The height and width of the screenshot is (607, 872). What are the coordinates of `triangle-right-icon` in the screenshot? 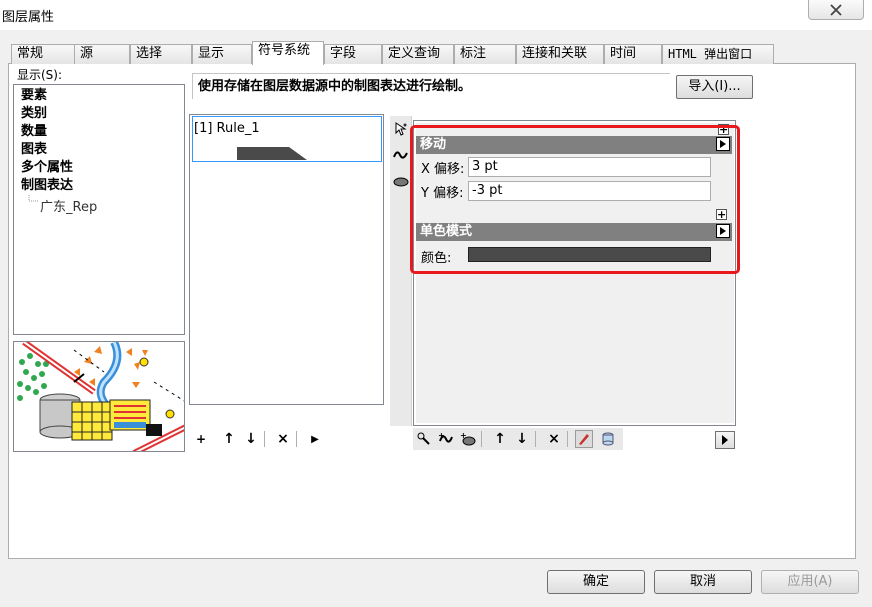 It's located at (725, 440).